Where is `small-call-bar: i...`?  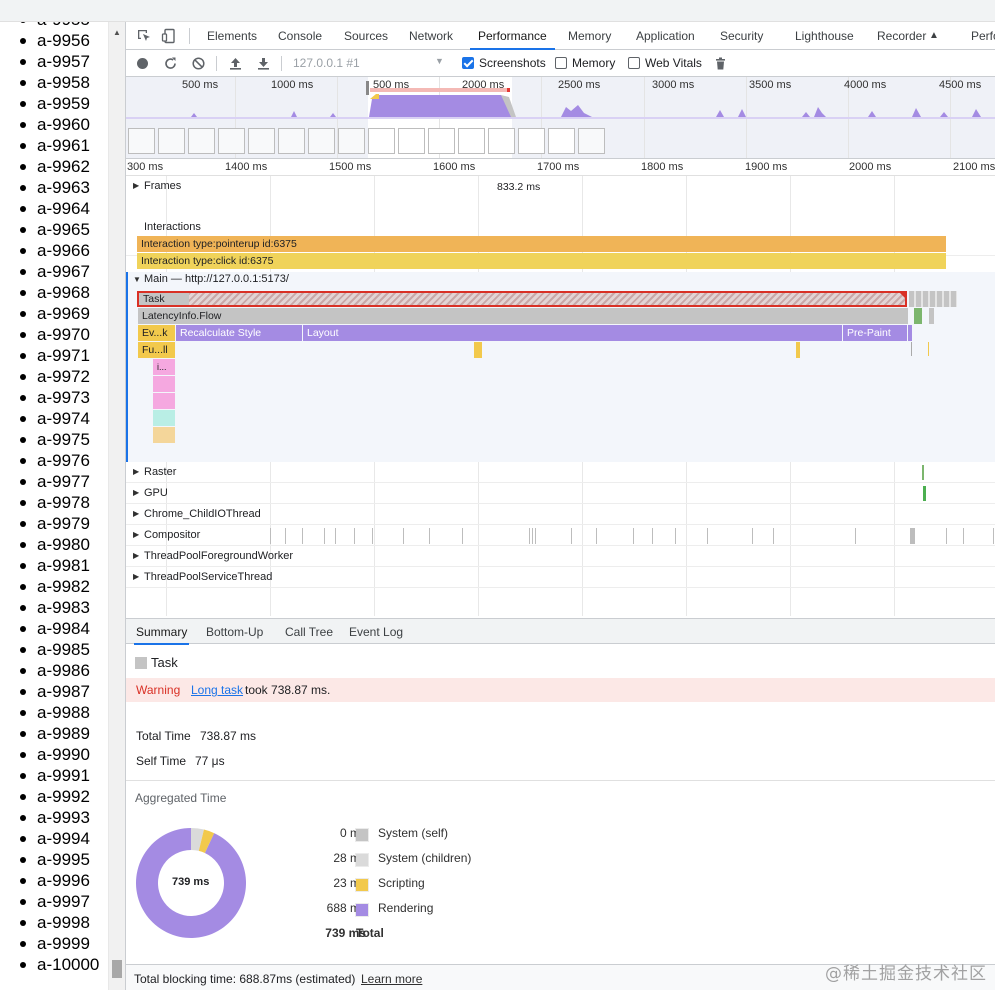
small-call-bar: i... is located at coordinates (164, 367).